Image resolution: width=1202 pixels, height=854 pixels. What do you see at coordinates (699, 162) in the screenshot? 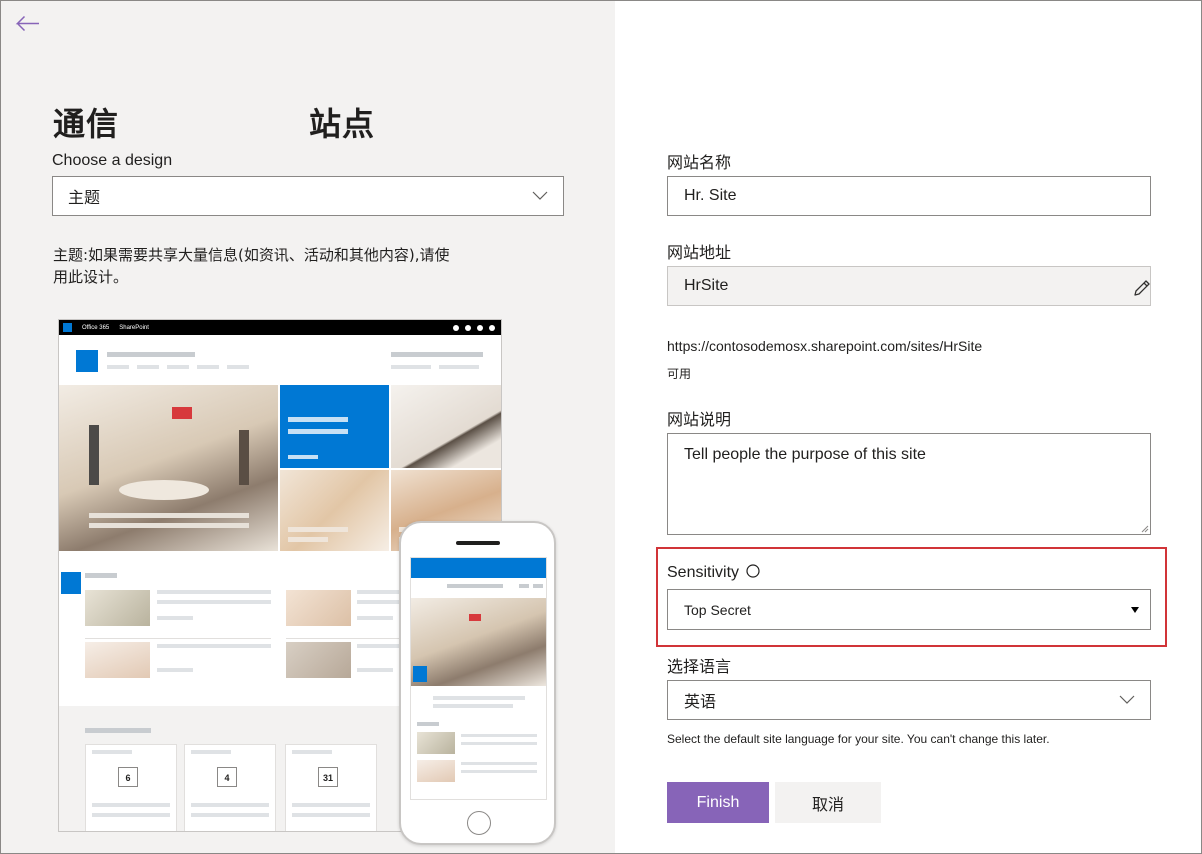
I see `site-name-label: 网站名称` at bounding box center [699, 162].